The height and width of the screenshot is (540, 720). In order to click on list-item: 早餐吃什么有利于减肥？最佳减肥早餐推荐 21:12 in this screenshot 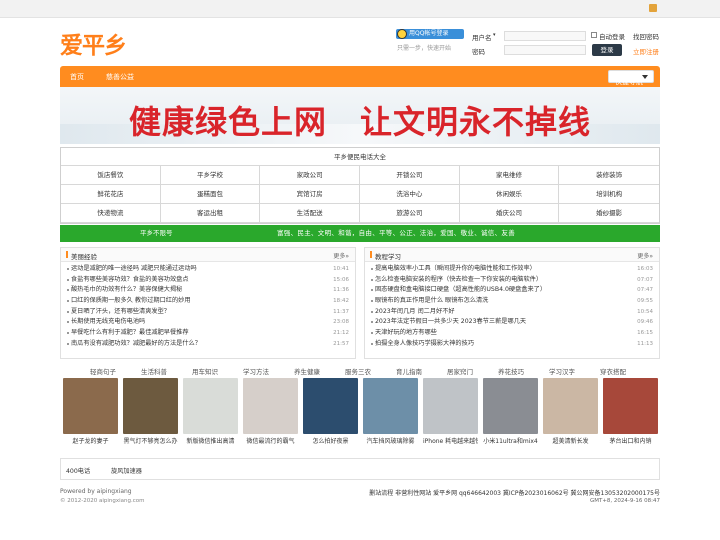, I will do `click(209, 333)`.